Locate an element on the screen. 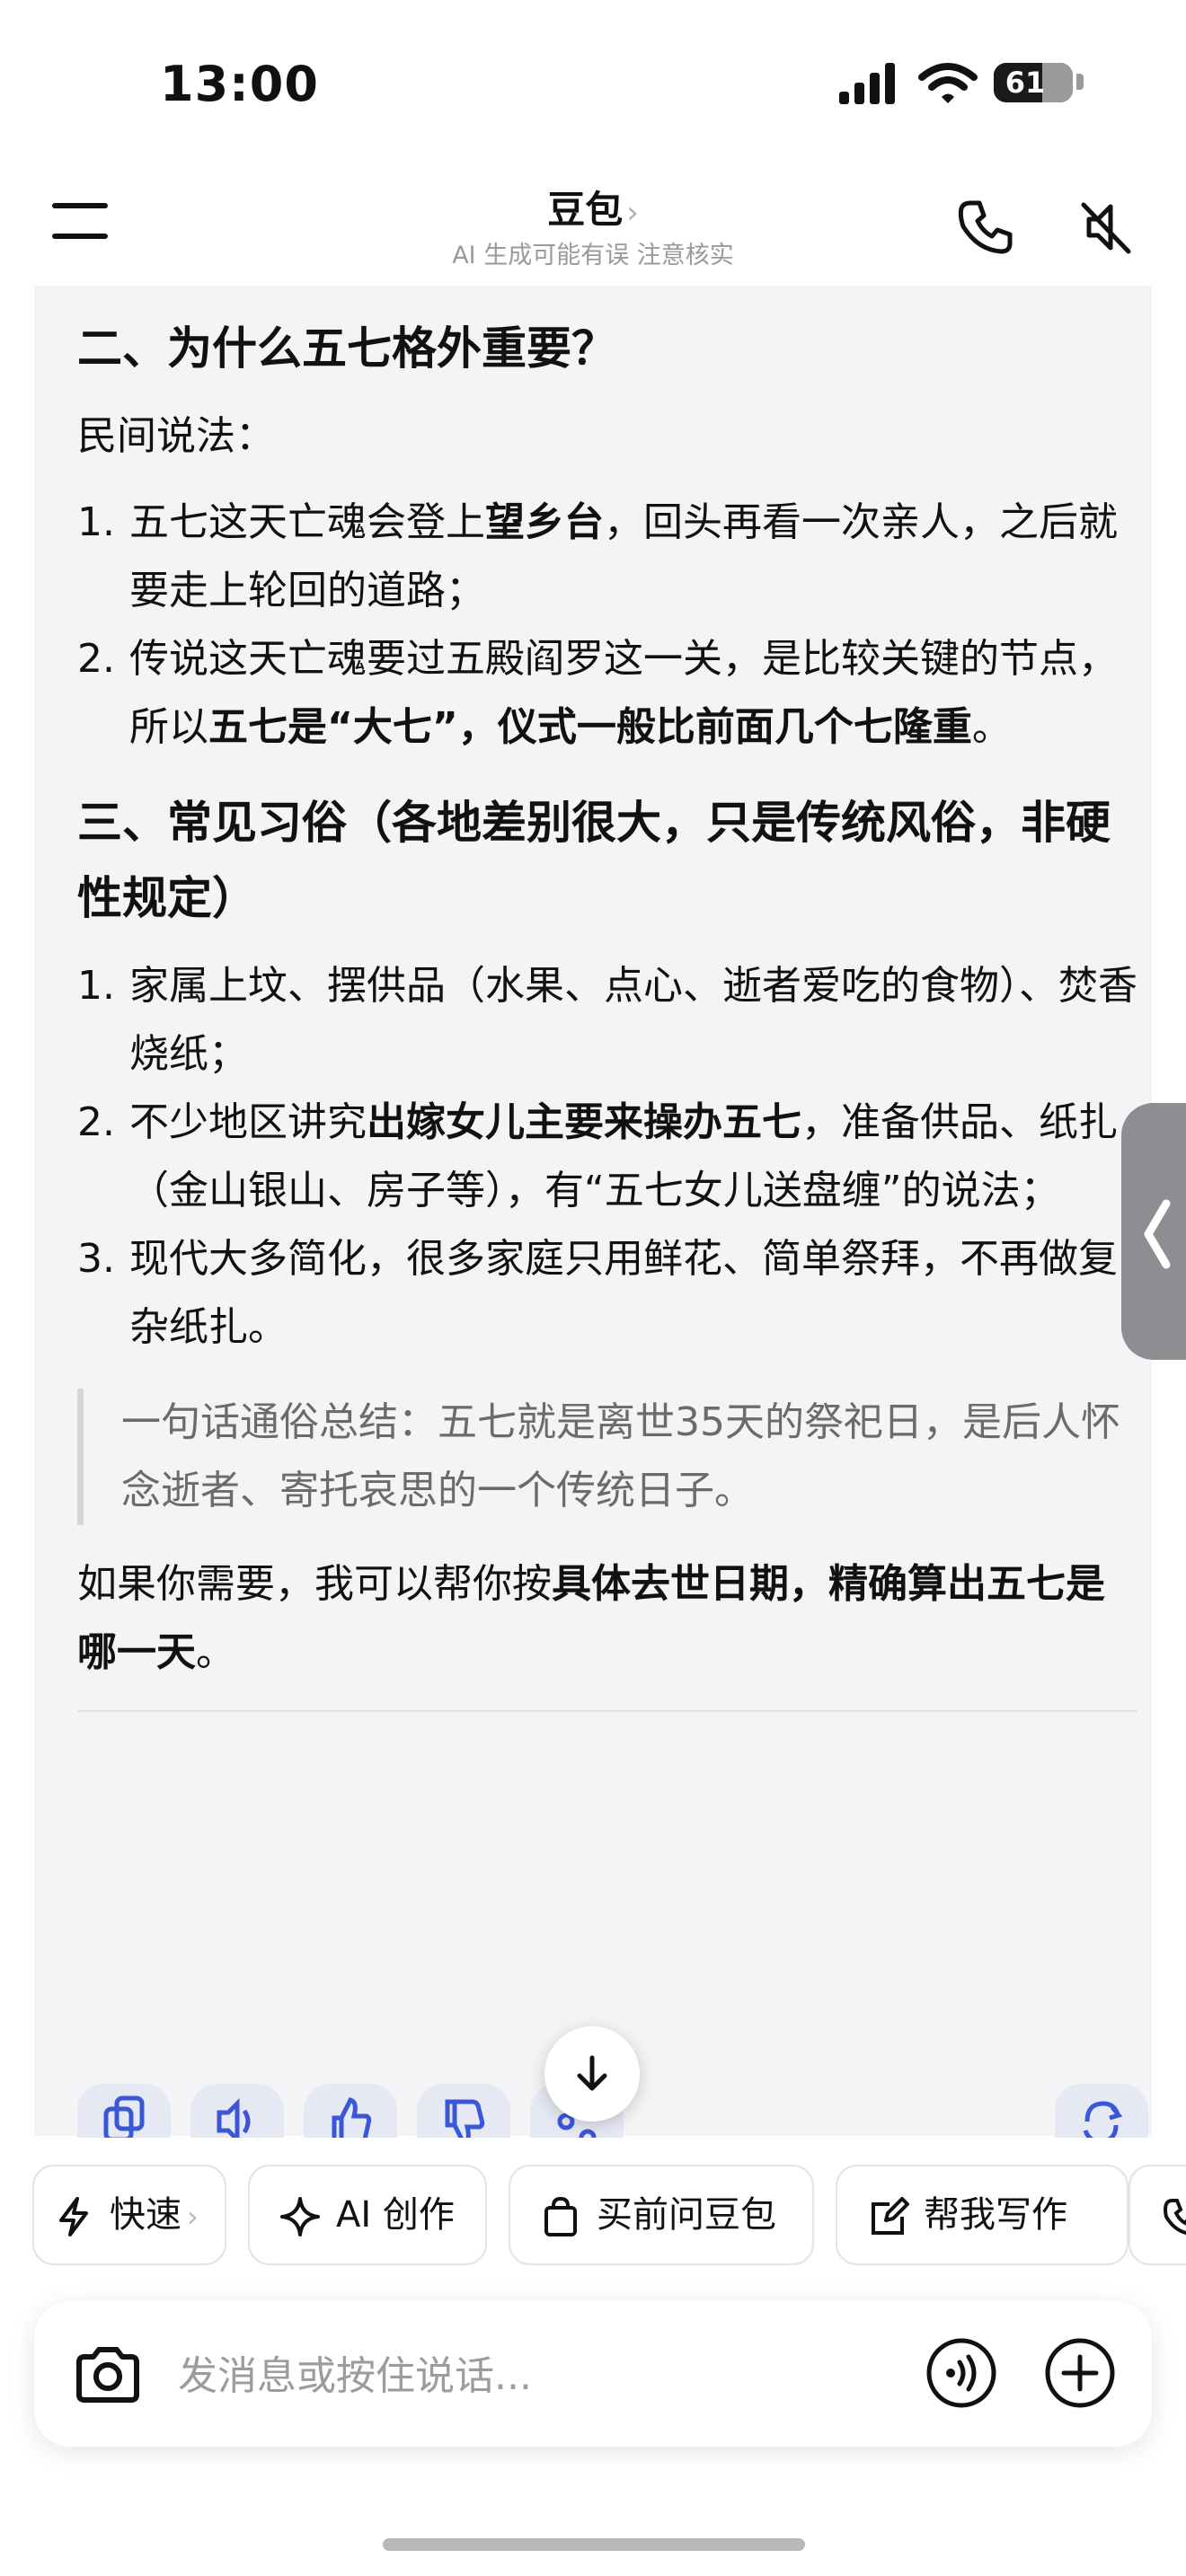  plus-icon is located at coordinates (1080, 2373).